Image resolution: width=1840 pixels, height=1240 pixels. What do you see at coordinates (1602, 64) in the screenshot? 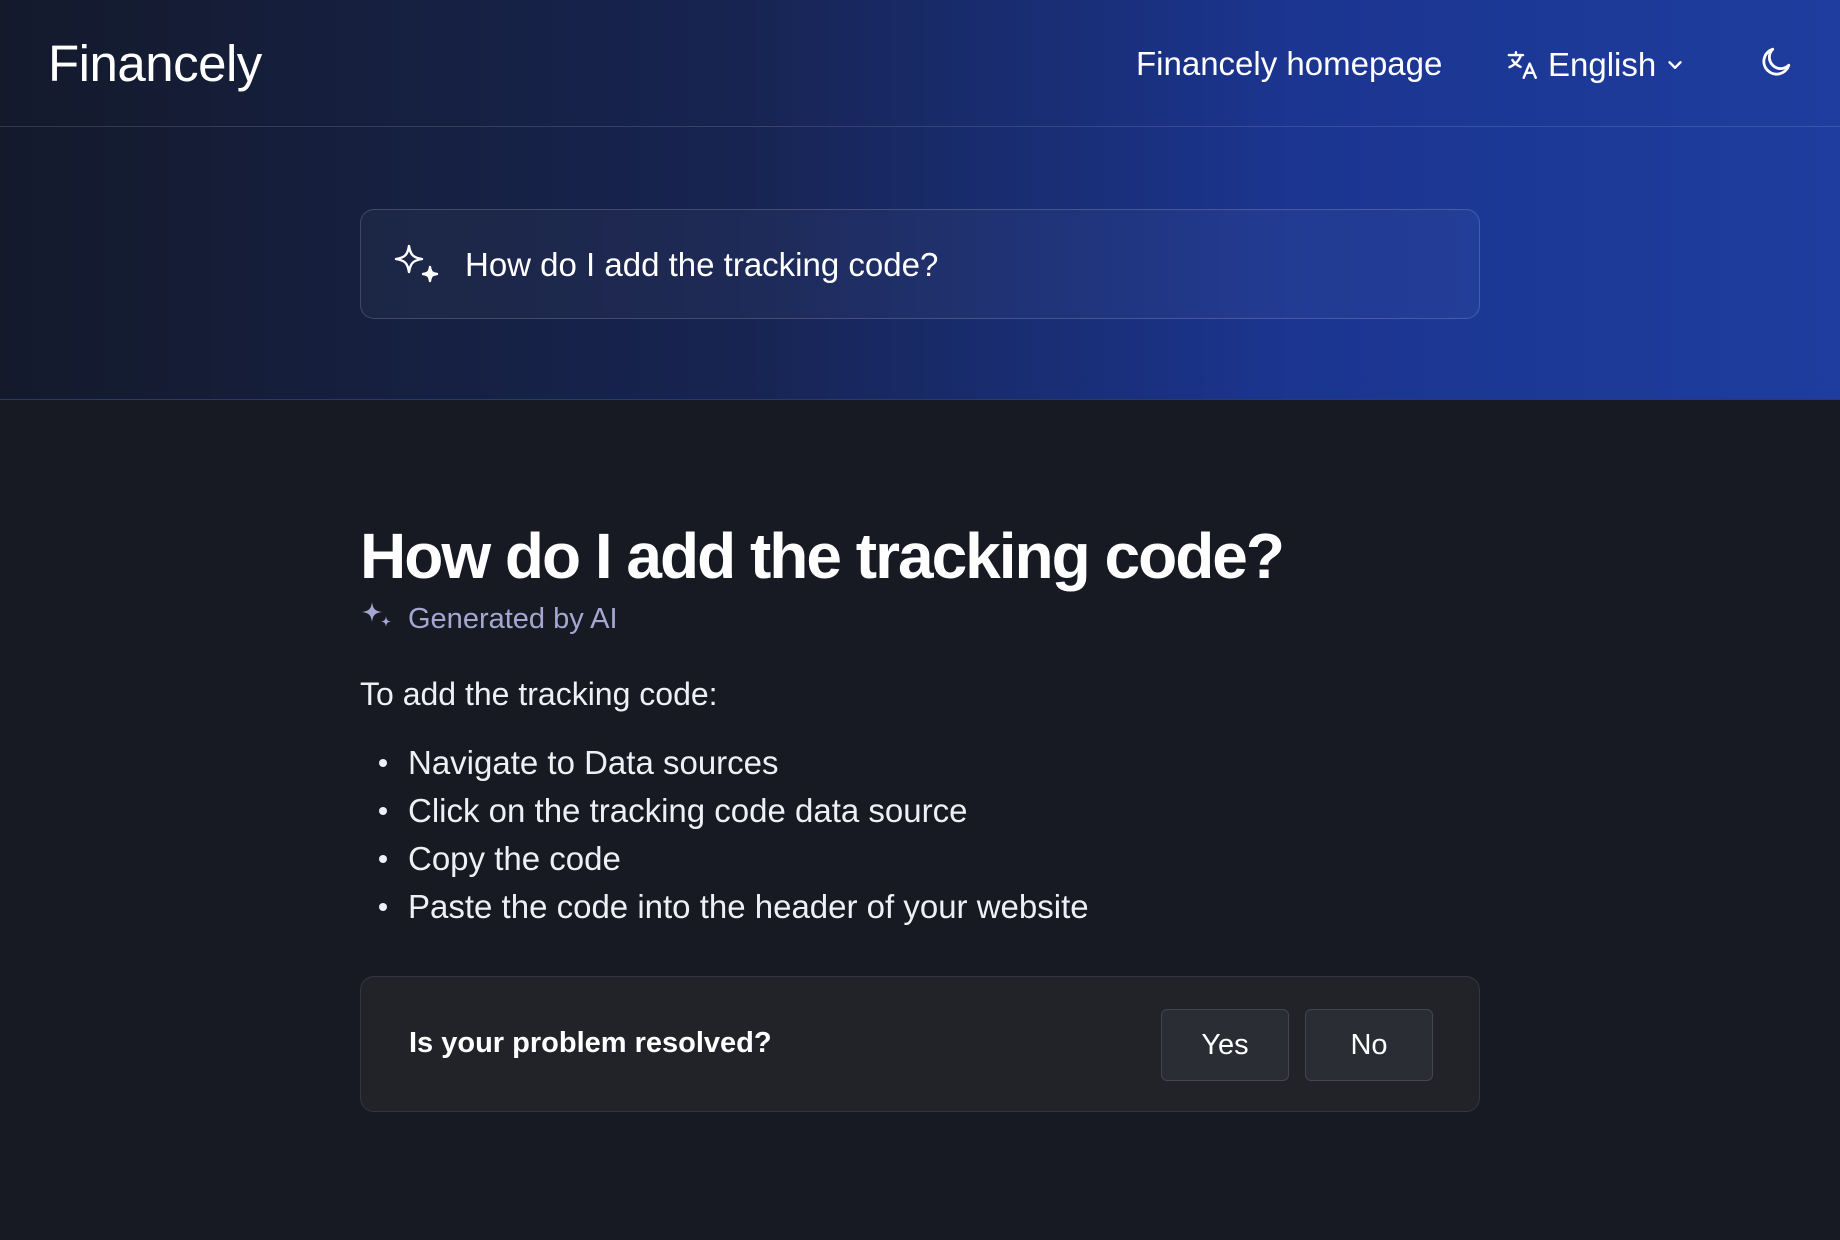
I see `language-label: English` at bounding box center [1602, 64].